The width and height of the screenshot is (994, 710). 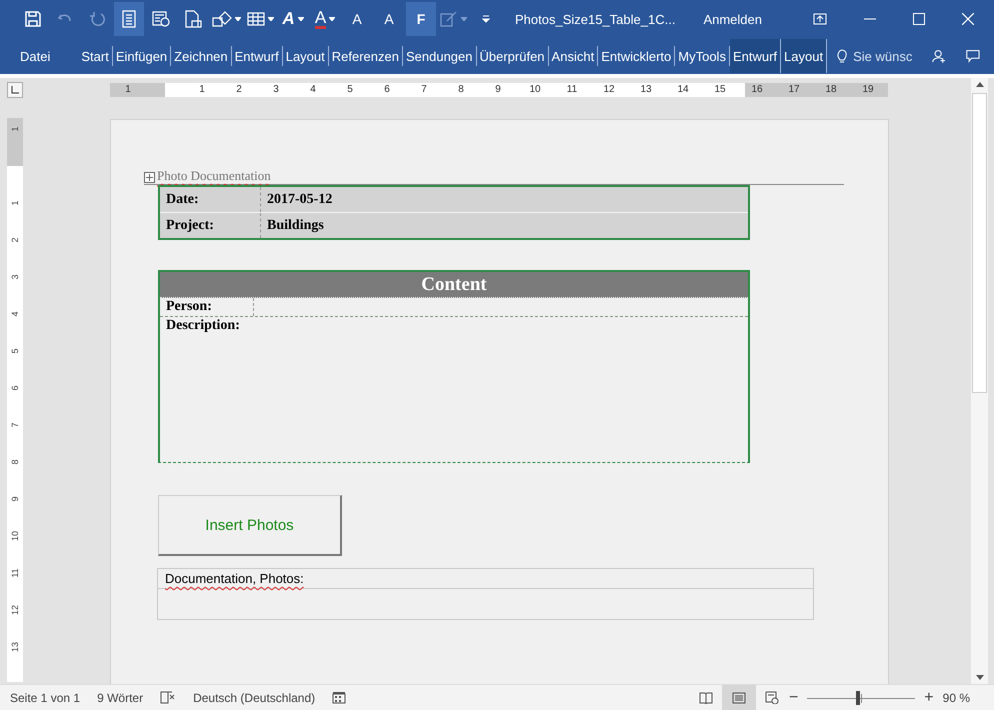 What do you see at coordinates (15, 90) in the screenshot?
I see `tab-selector` at bounding box center [15, 90].